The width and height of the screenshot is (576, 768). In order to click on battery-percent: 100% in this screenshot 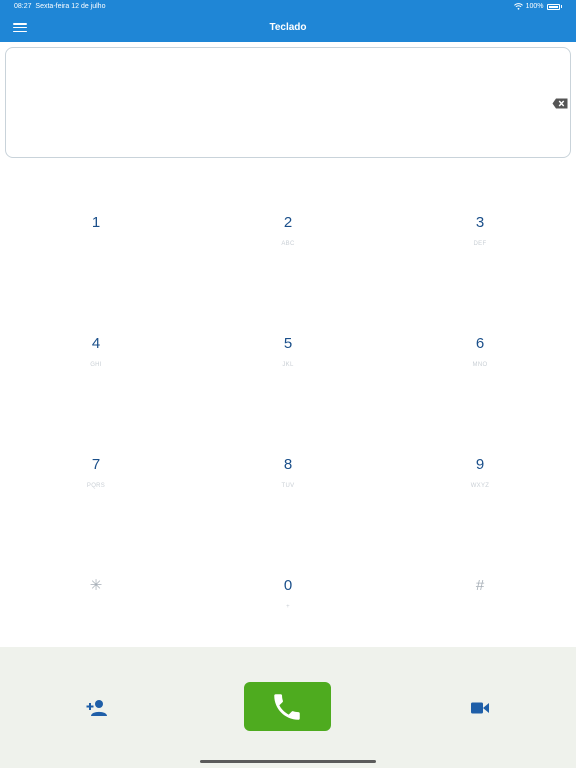, I will do `click(534, 6)`.